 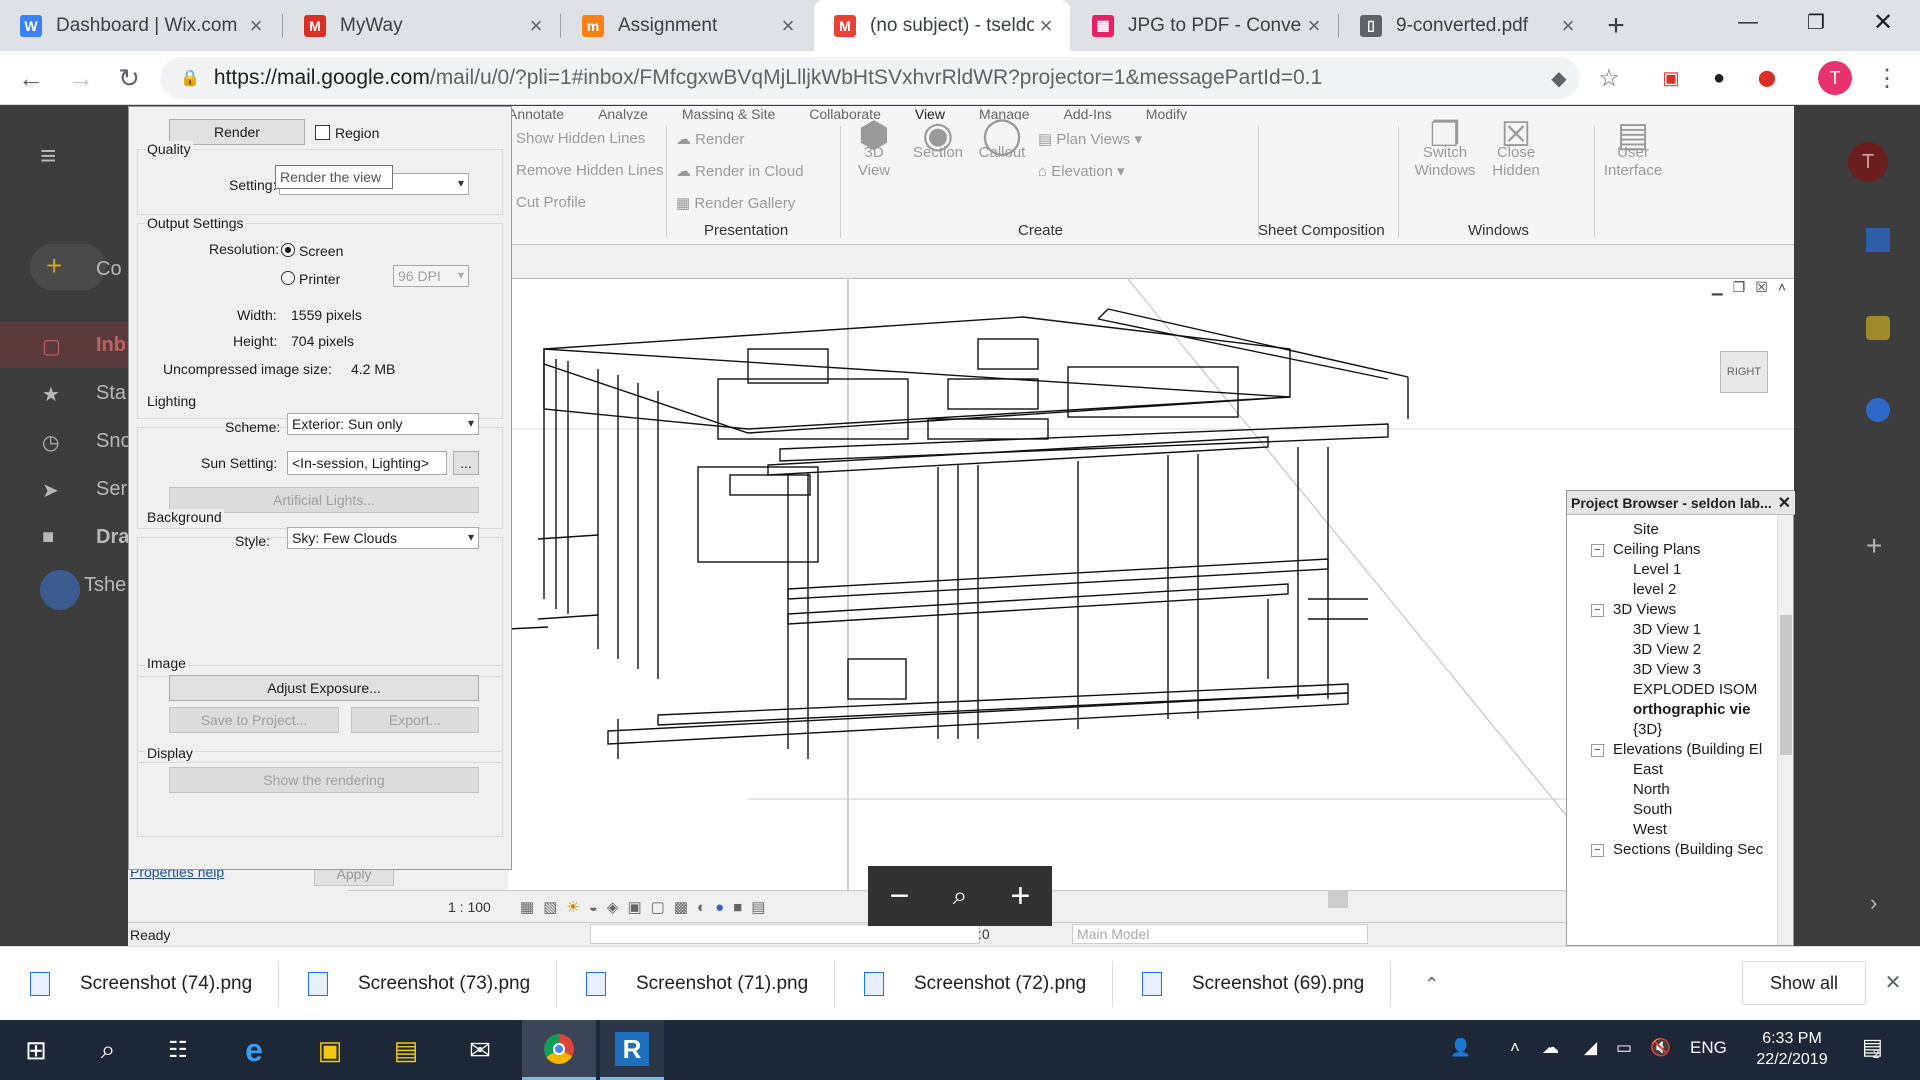 What do you see at coordinates (1646, 529) in the screenshot?
I see `browser-tree-item: Site` at bounding box center [1646, 529].